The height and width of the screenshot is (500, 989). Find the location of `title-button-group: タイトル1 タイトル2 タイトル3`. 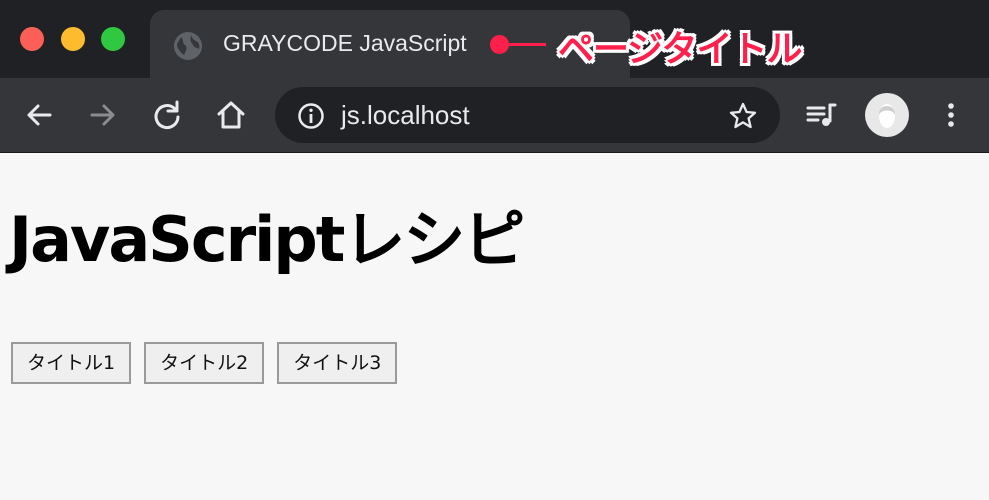

title-button-group: タイトル1 タイトル2 タイトル3 is located at coordinates (204, 363).